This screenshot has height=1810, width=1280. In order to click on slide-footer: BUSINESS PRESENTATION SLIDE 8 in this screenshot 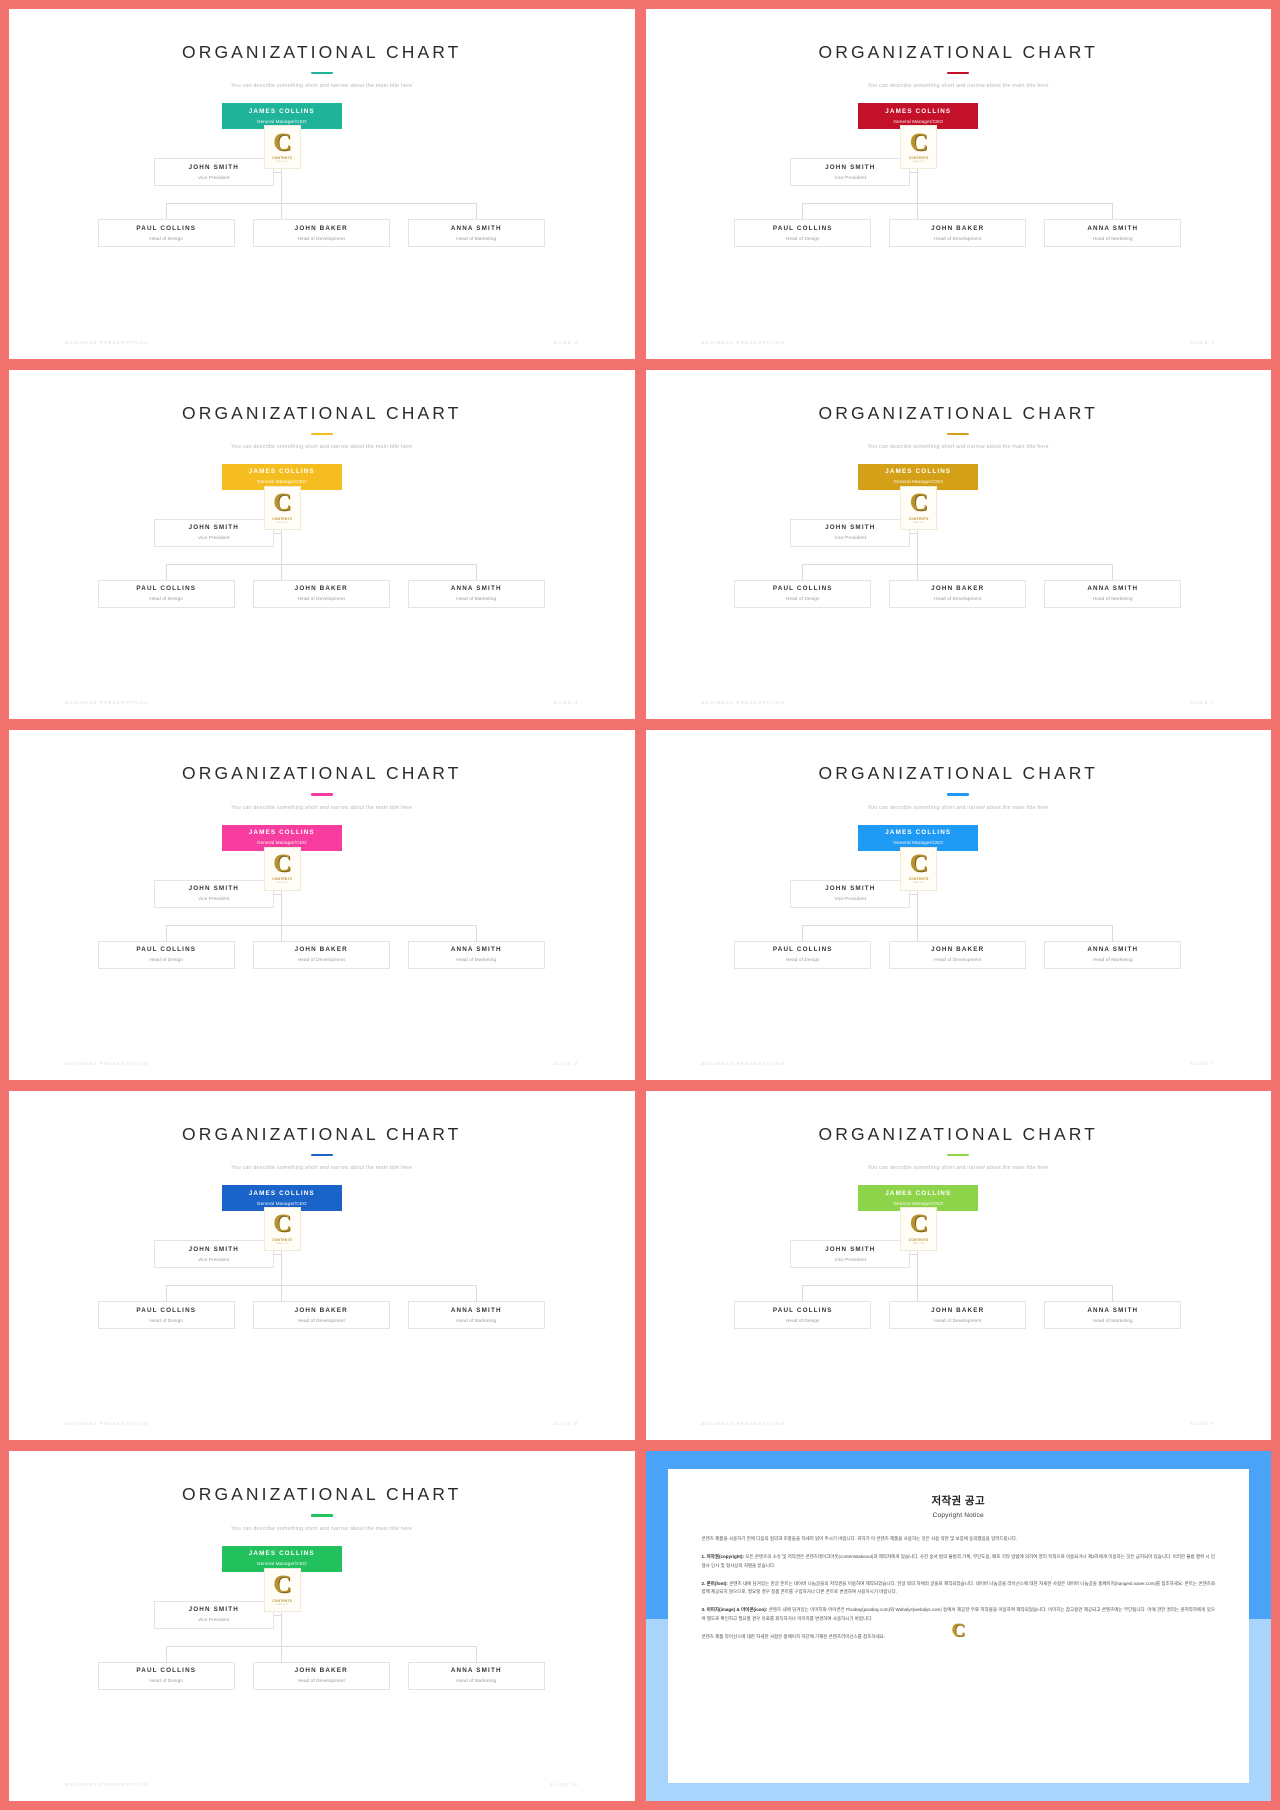, I will do `click(322, 1423)`.